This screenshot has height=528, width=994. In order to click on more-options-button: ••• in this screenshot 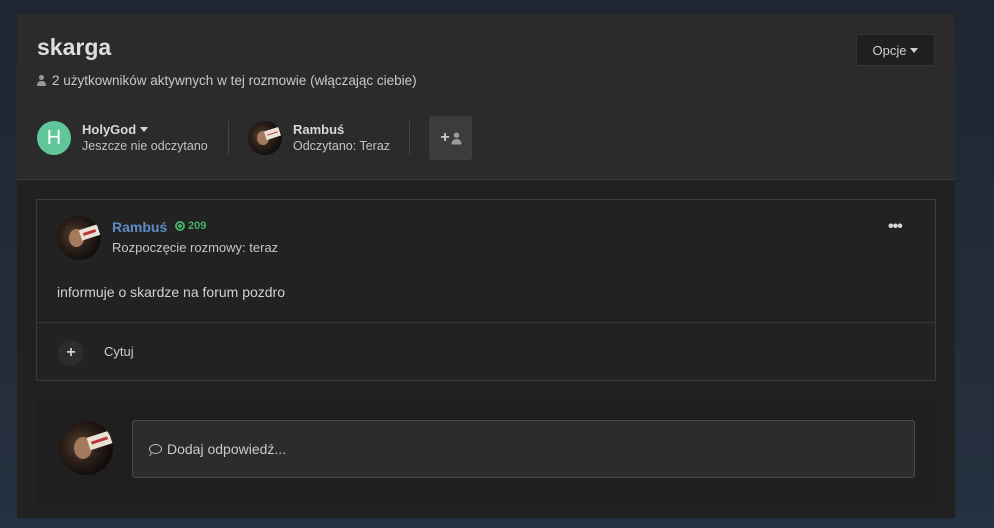, I will do `click(895, 227)`.